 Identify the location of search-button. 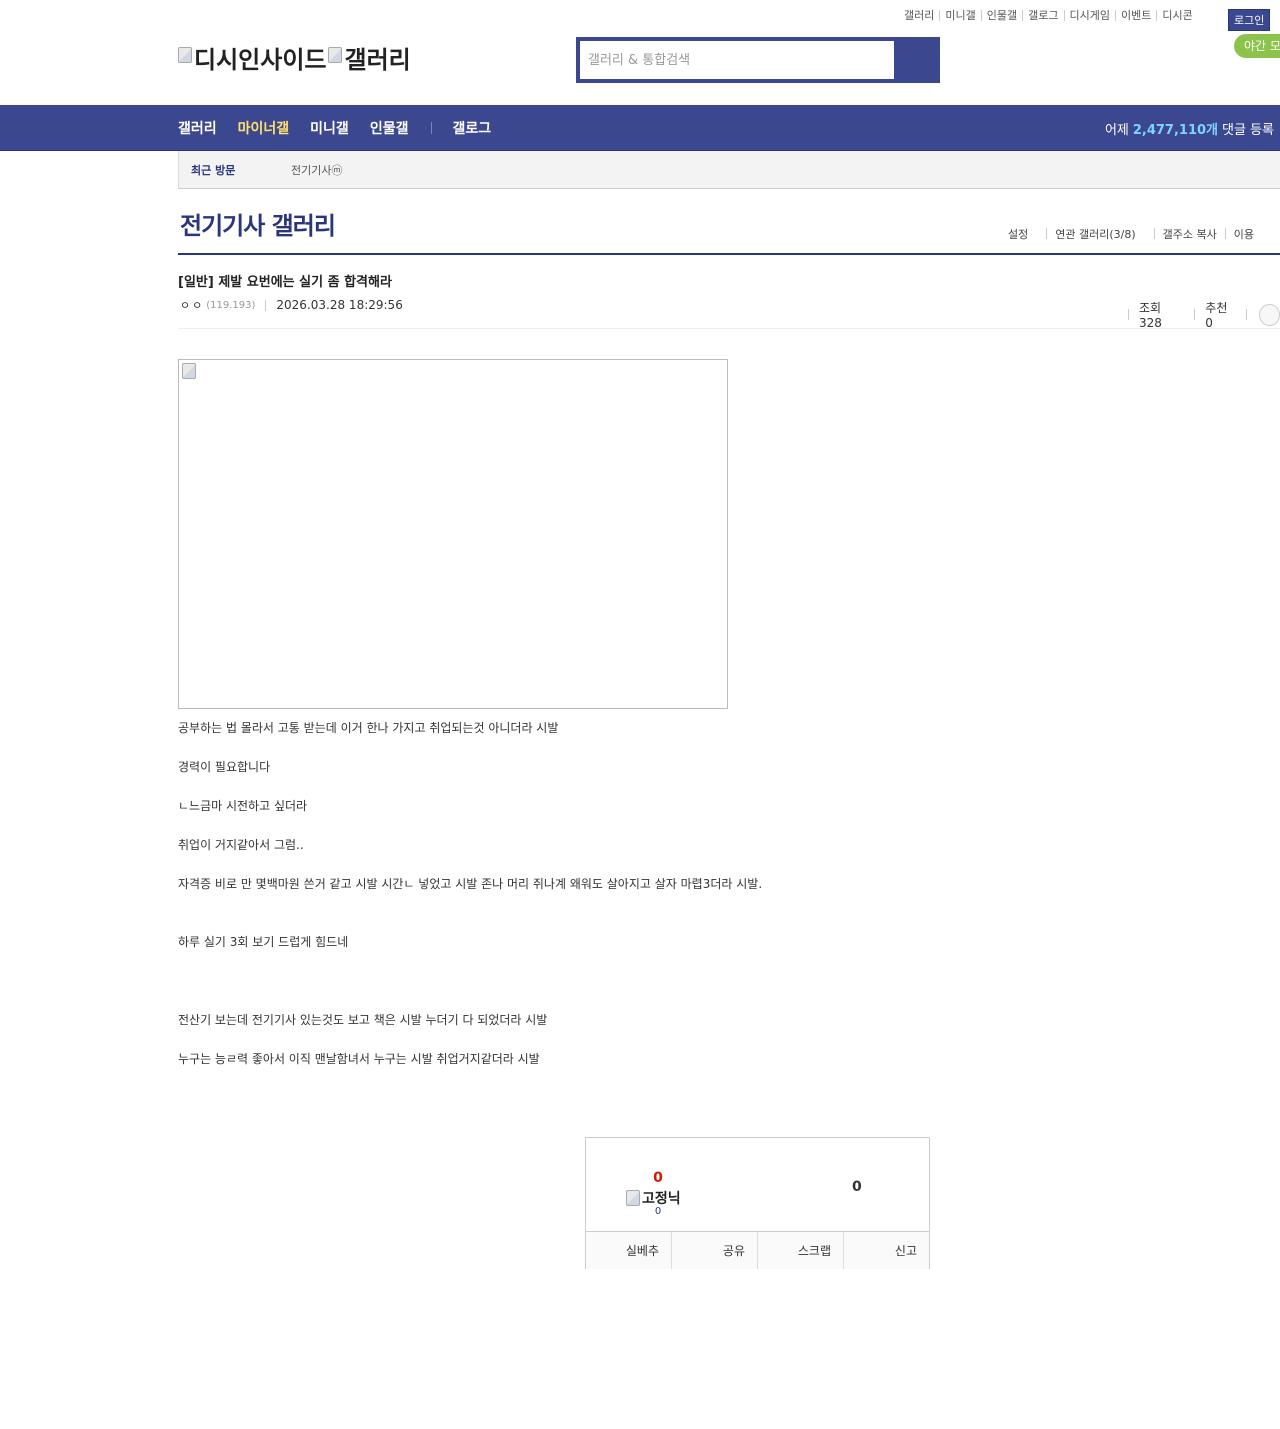
(915, 60).